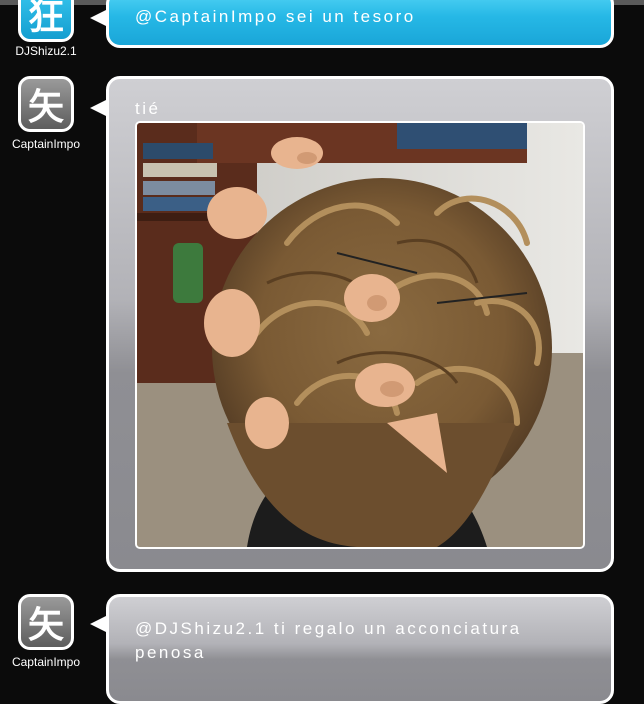  I want to click on avatar: 狂, so click(46, 21).